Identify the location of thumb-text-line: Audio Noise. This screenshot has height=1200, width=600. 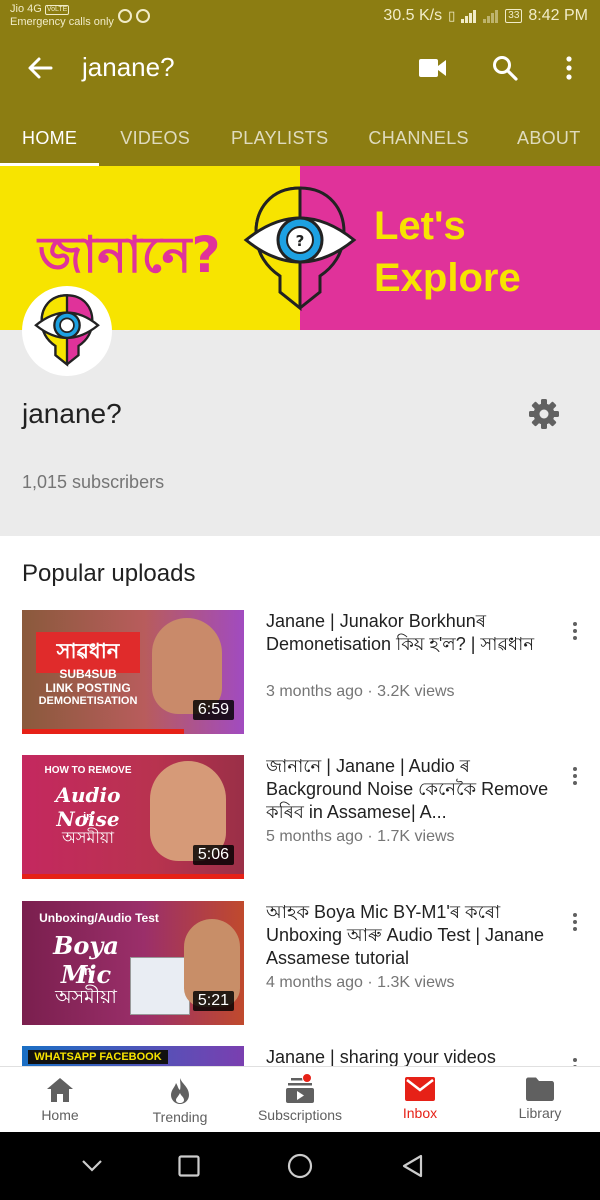
(88, 807).